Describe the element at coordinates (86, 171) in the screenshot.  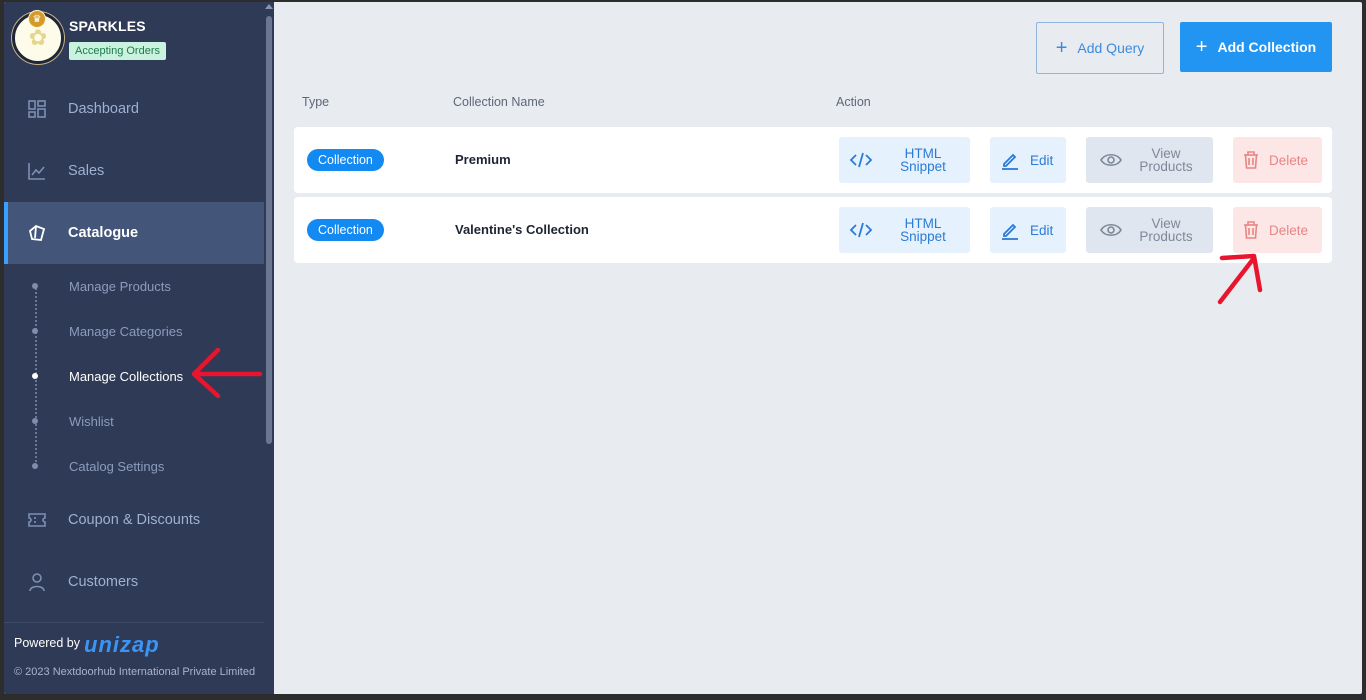
I see `sidebar-item-label: Sales` at that location.